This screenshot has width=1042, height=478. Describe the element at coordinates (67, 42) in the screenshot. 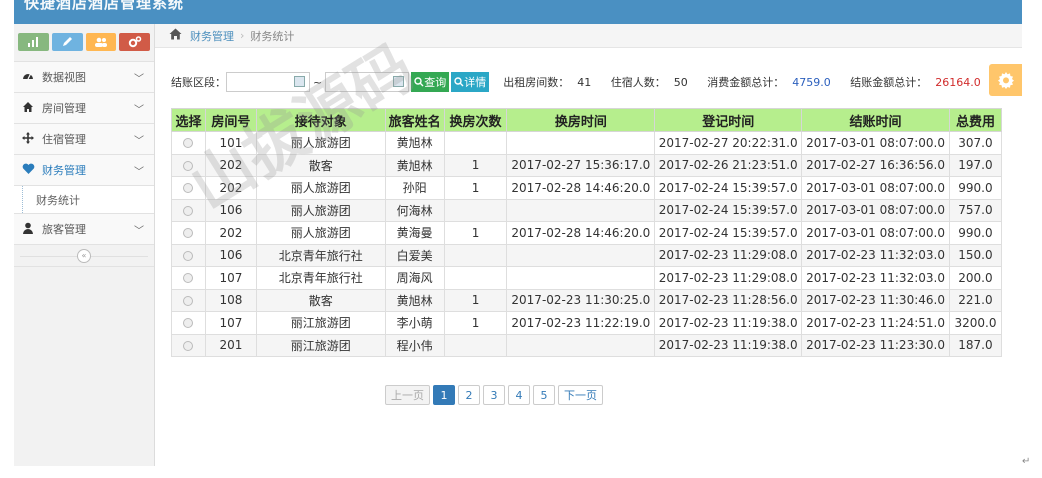

I see `pencil-icon` at that location.